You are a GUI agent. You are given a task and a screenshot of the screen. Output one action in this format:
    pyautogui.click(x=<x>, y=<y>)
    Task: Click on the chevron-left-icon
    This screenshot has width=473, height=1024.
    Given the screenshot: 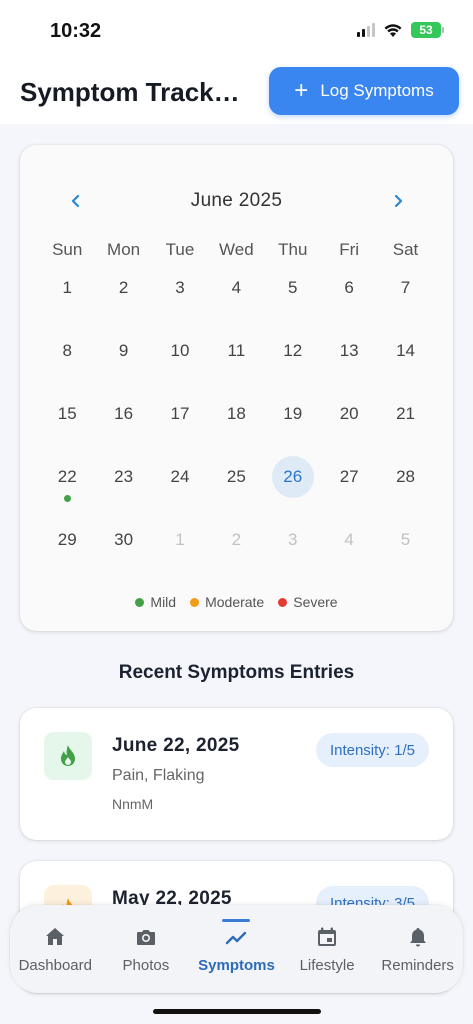 What is the action you would take?
    pyautogui.click(x=75, y=201)
    